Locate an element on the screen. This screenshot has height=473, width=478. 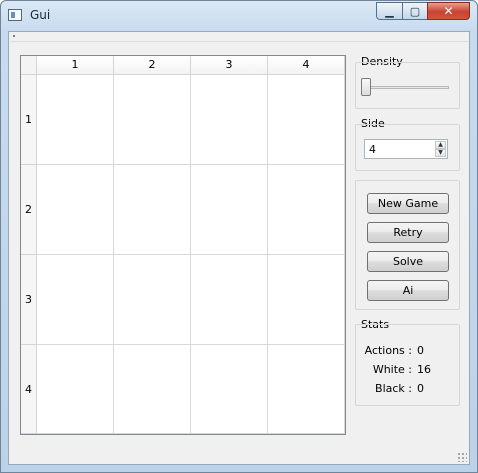
new-game-button: New Game is located at coordinates (408, 203).